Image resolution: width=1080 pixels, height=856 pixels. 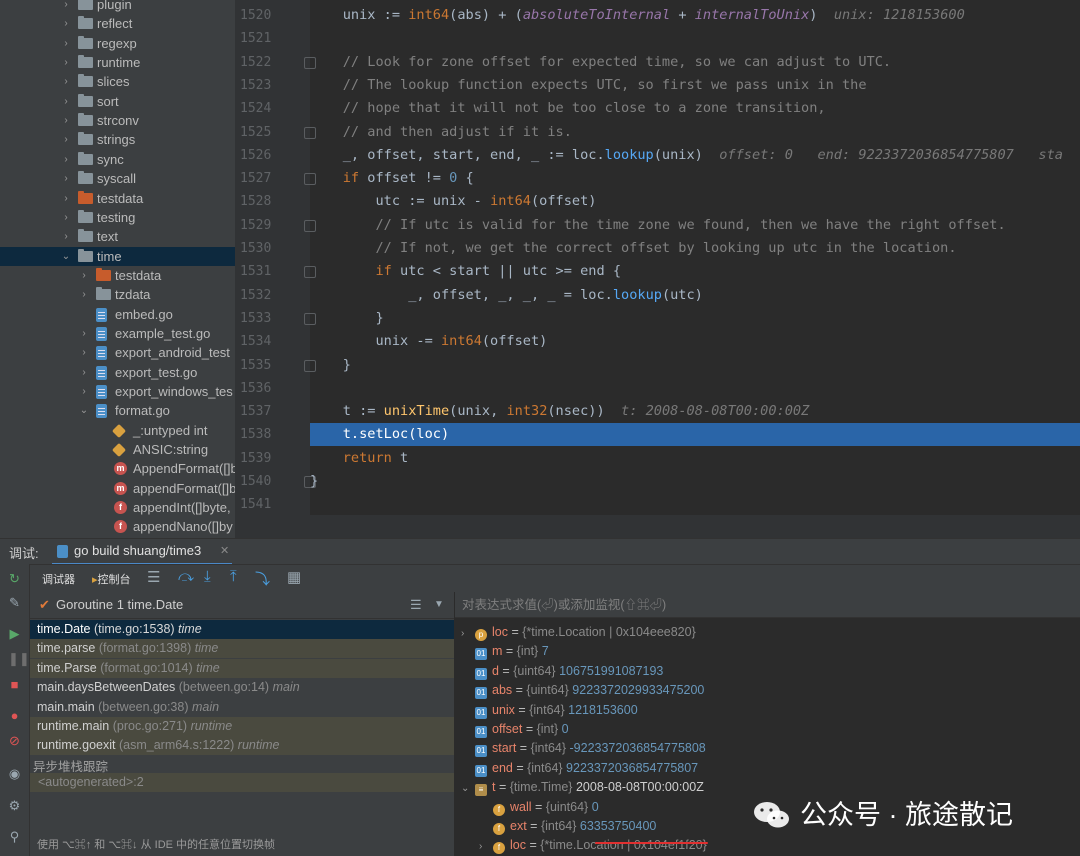 What do you see at coordinates (583, 748) in the screenshot?
I see `variable-row: 01 start = {int64} -9223372036854775808` at bounding box center [583, 748].